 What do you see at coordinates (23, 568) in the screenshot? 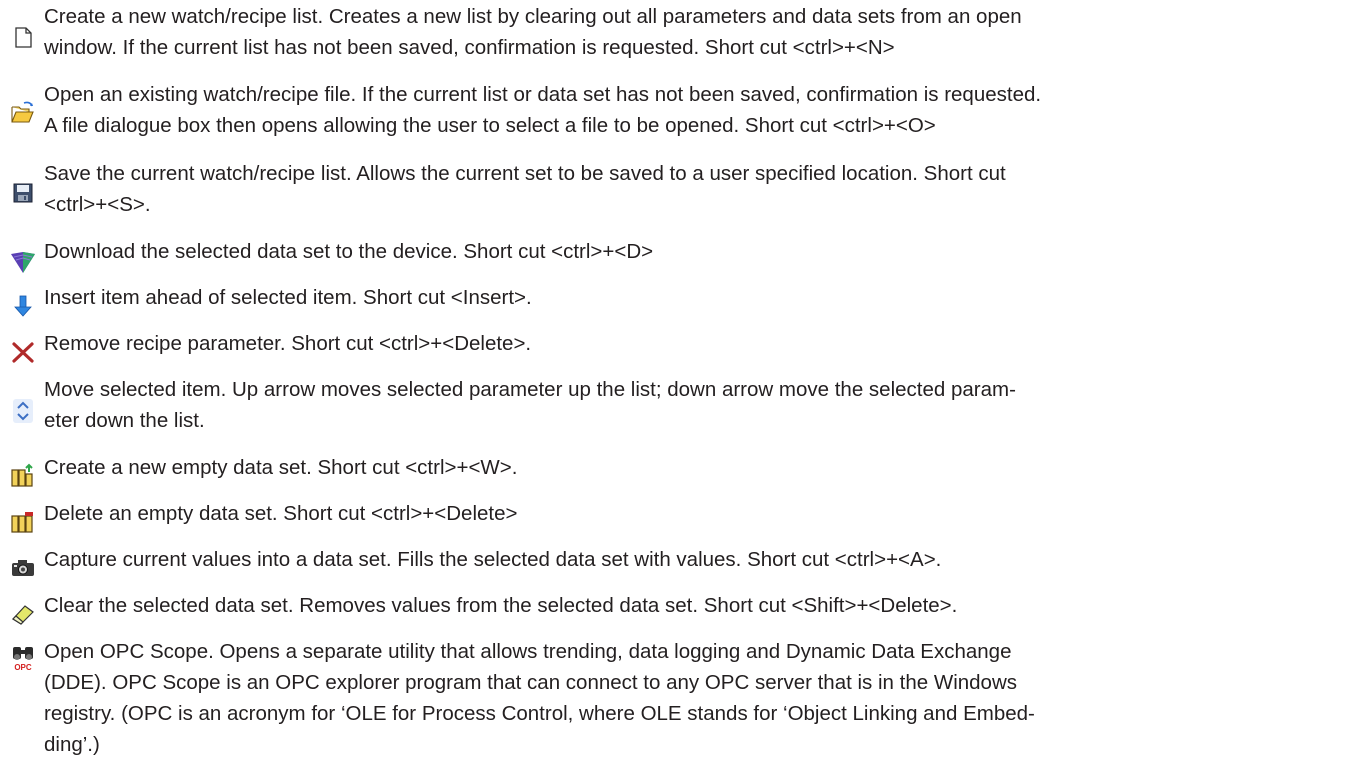
I see `capture-camera-icon` at bounding box center [23, 568].